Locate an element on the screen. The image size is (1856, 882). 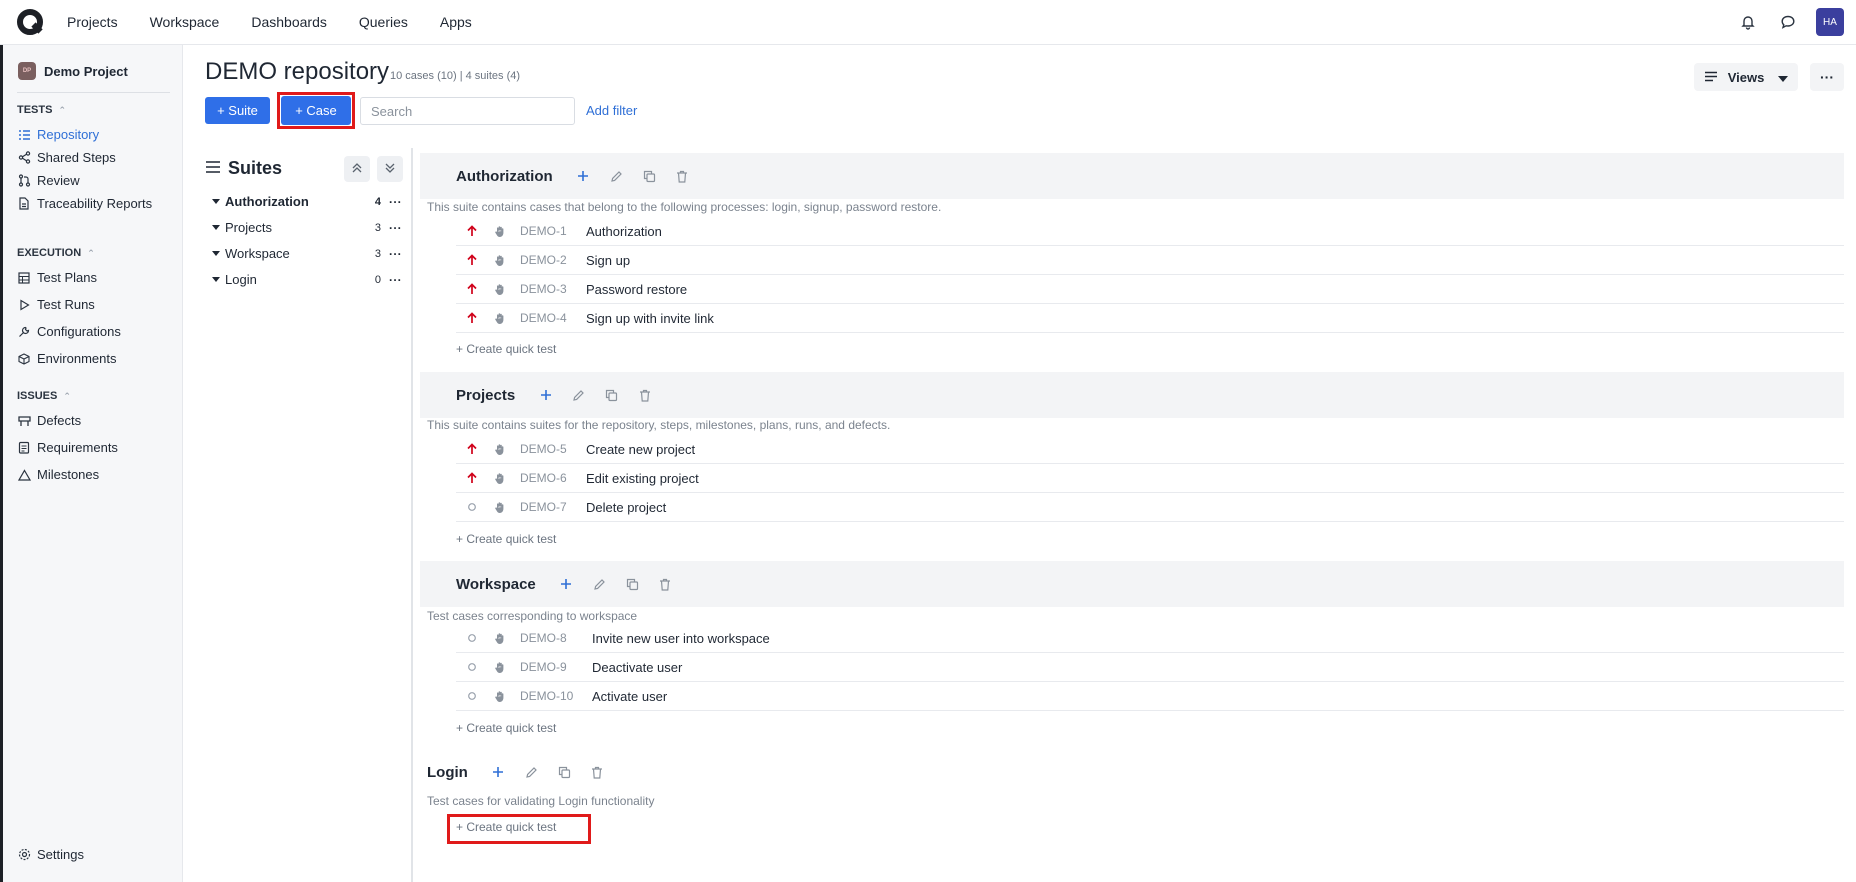
project-name: Demo Project is located at coordinates (86, 71).